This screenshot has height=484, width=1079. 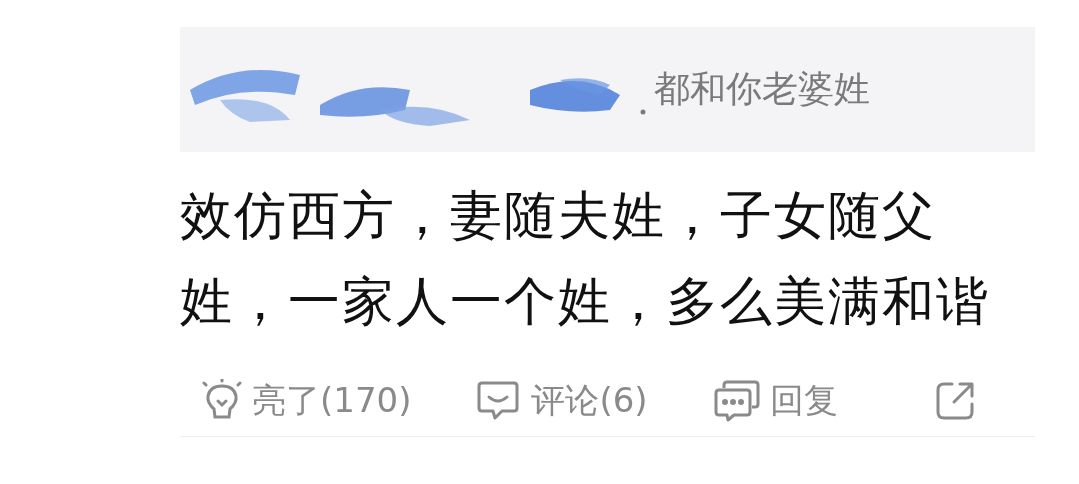 I want to click on reply-button: 回复, so click(x=775, y=401).